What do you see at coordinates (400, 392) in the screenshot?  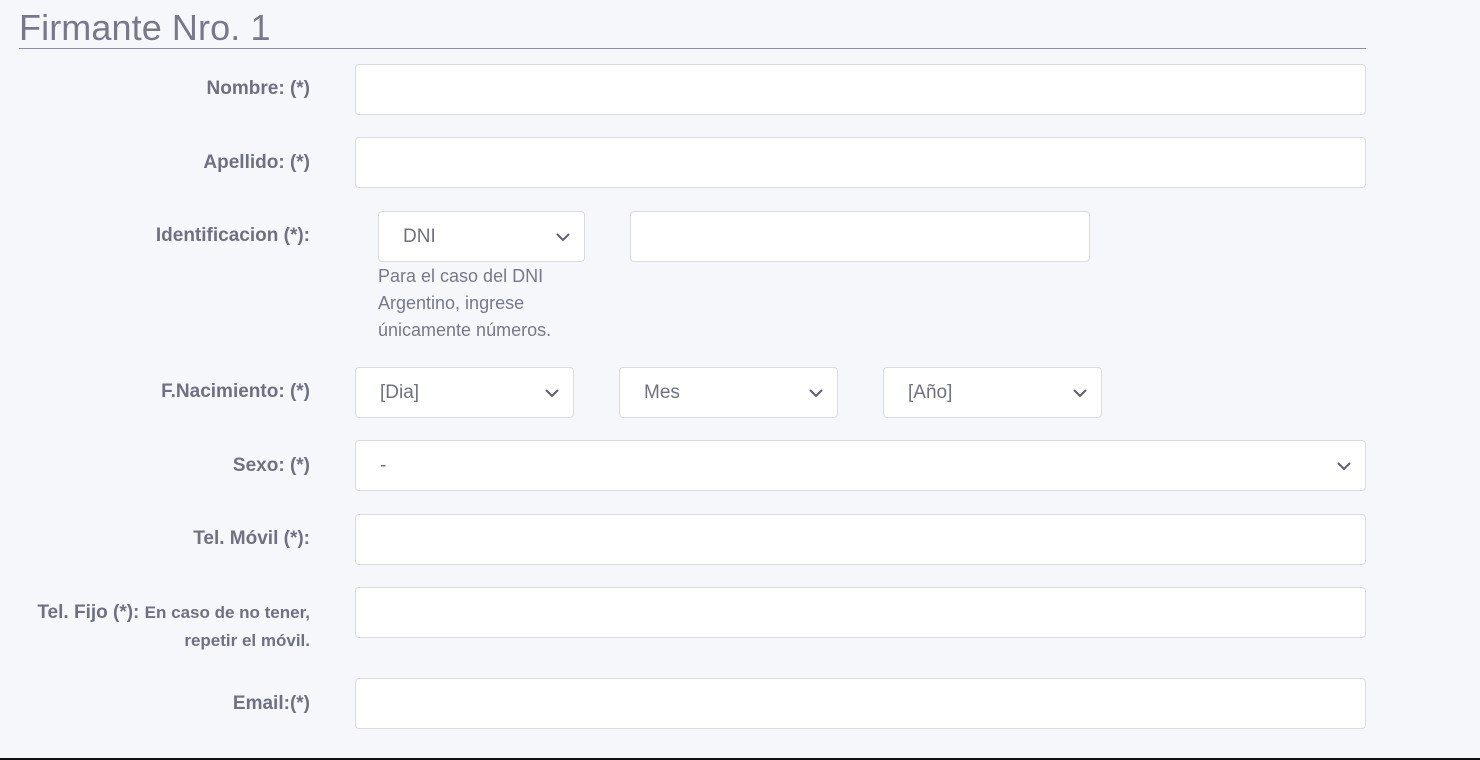 I see `birth-day-value: [Dia]` at bounding box center [400, 392].